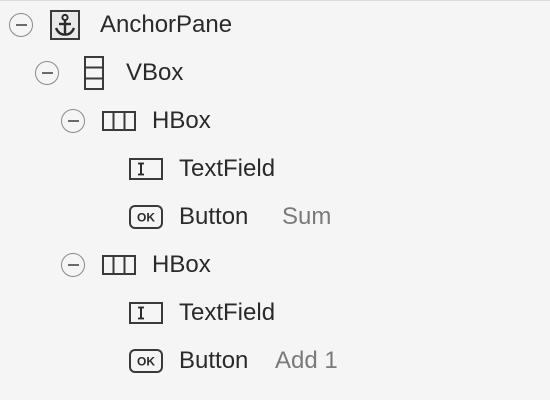 Image resolution: width=550 pixels, height=400 pixels. I want to click on tree-node-detail: Add 1, so click(306, 360).